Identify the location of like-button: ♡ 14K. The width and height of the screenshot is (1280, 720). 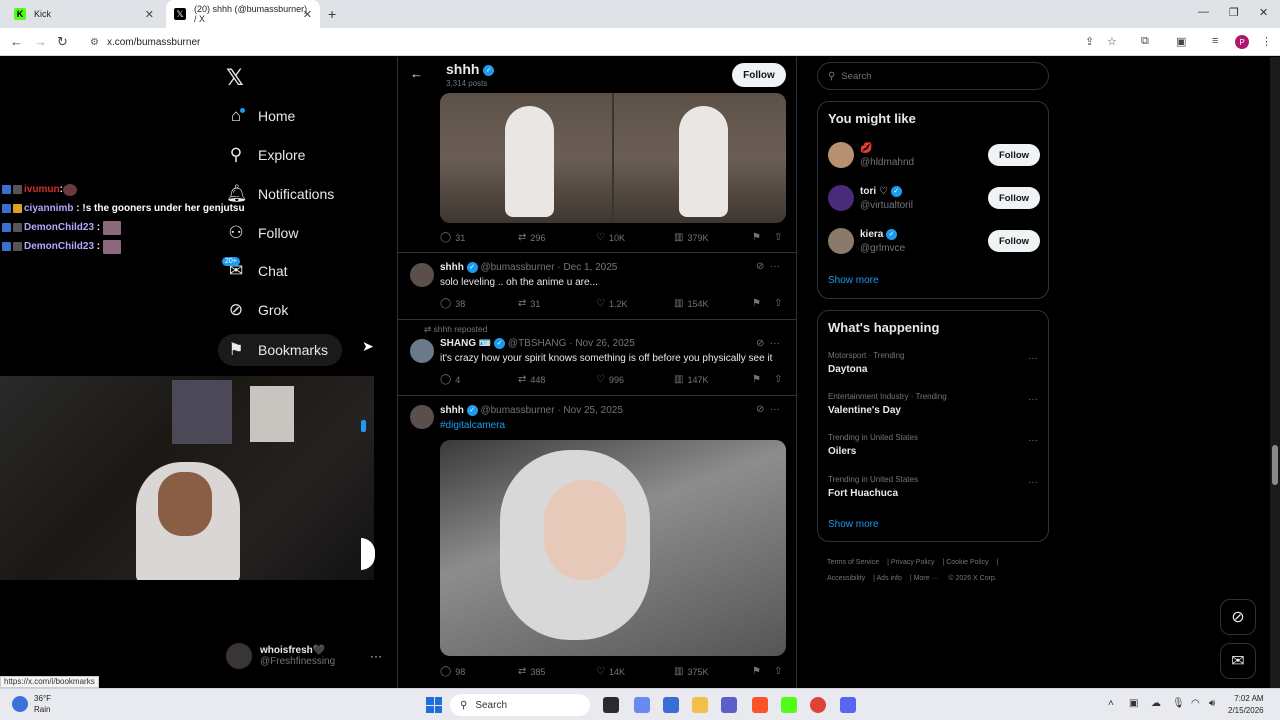
(635, 671).